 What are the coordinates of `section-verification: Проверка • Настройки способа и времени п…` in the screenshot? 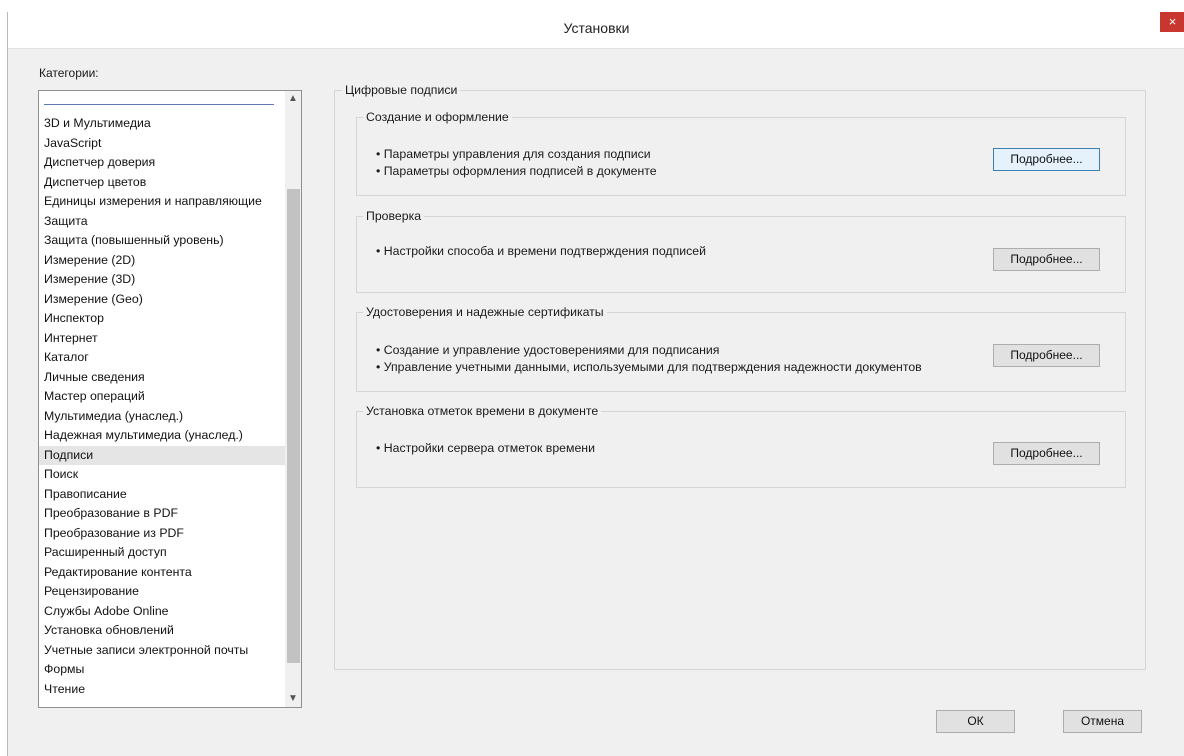 It's located at (741, 251).